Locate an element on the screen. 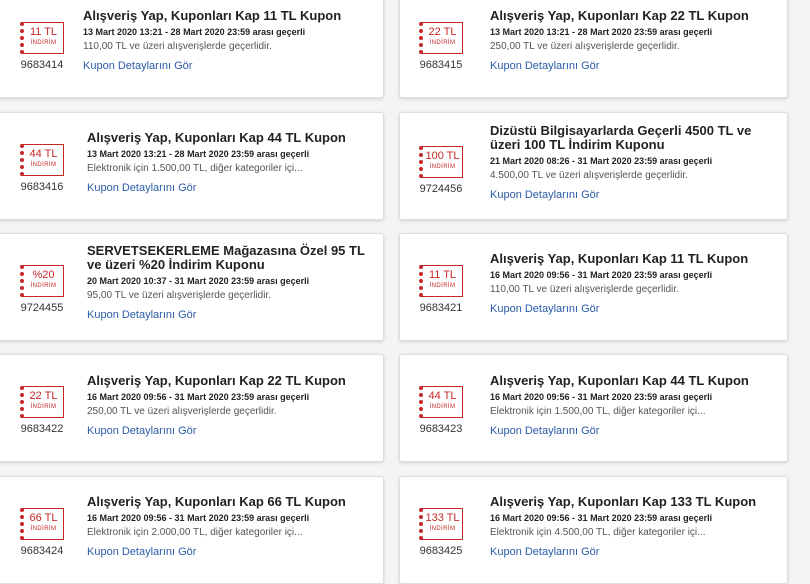  coupon-code: 9683414 is located at coordinates (42, 65).